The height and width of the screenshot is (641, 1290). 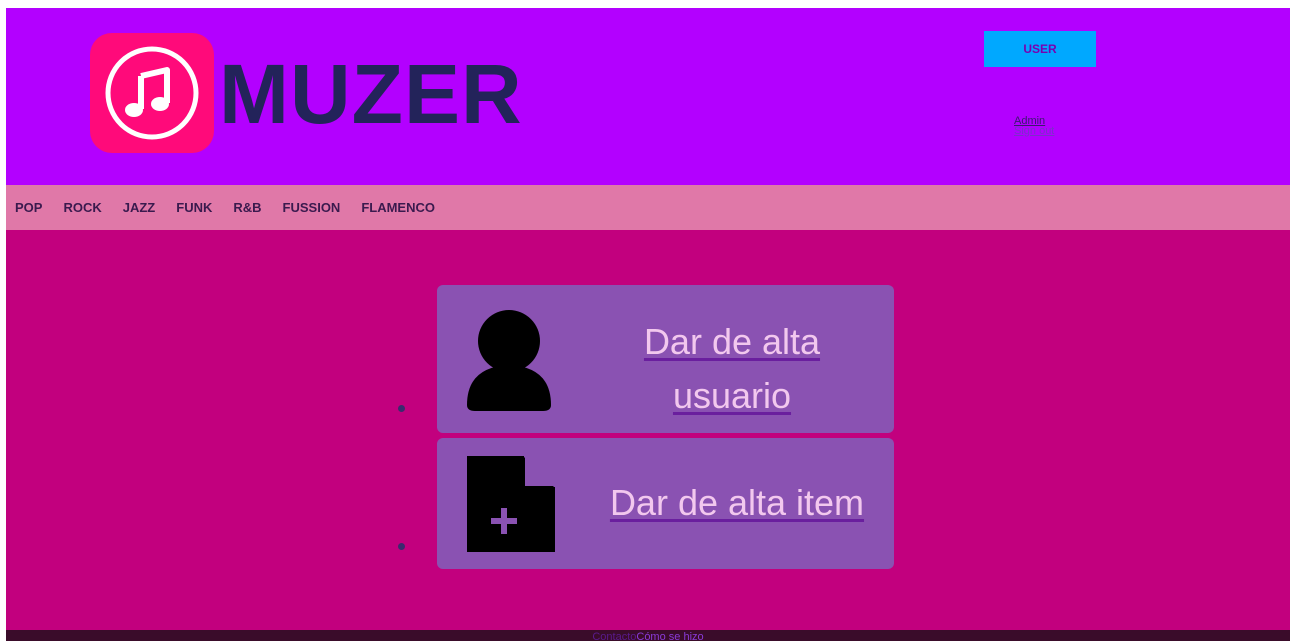 What do you see at coordinates (1034, 131) in the screenshot?
I see `sign-out-link: Sign out` at bounding box center [1034, 131].